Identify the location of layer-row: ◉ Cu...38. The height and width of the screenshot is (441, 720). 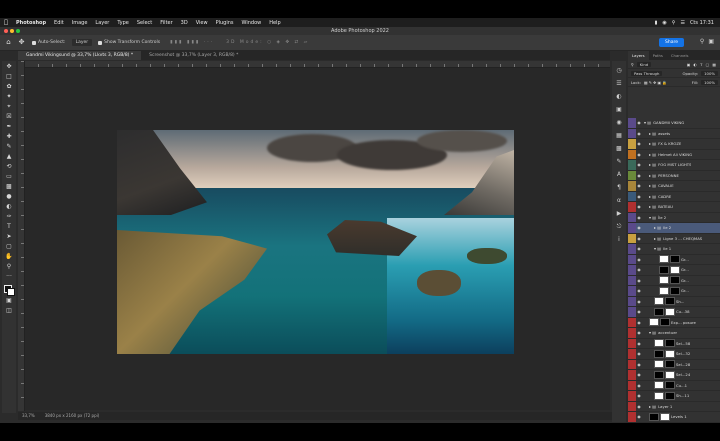
(674, 312).